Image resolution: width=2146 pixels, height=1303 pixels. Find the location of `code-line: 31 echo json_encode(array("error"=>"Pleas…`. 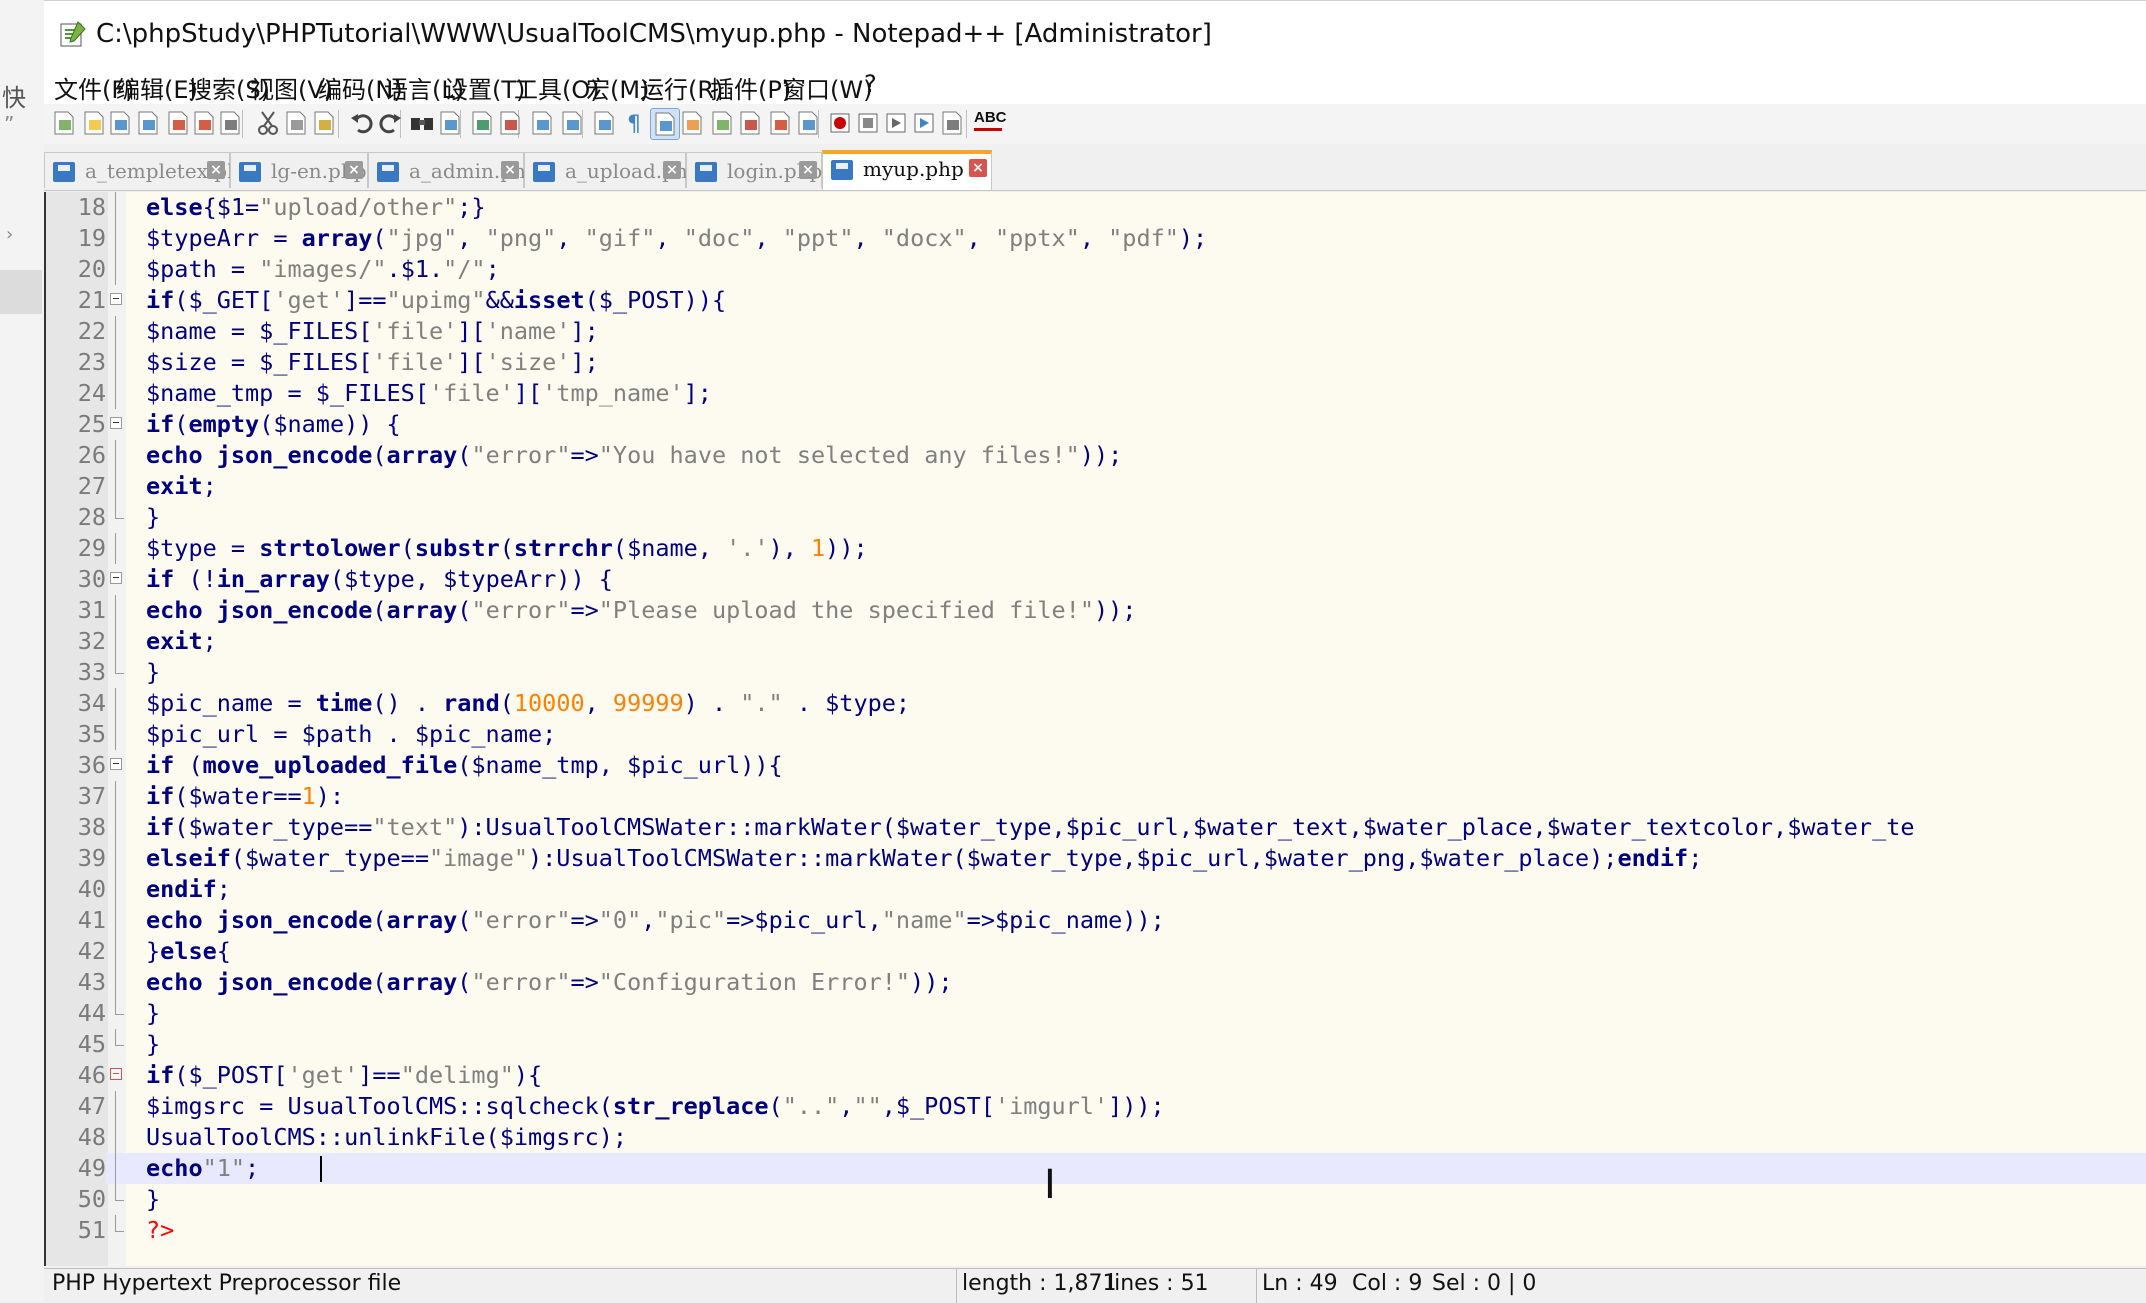

code-line: 31 echo json_encode(array("error"=>"Pleas… is located at coordinates (1096, 610).